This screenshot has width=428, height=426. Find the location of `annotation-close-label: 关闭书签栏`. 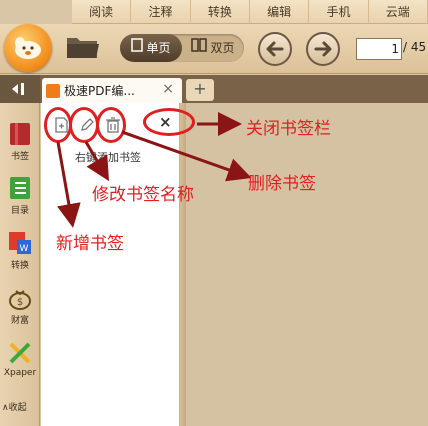

annotation-close-label: 关闭书签栏 is located at coordinates (288, 129).